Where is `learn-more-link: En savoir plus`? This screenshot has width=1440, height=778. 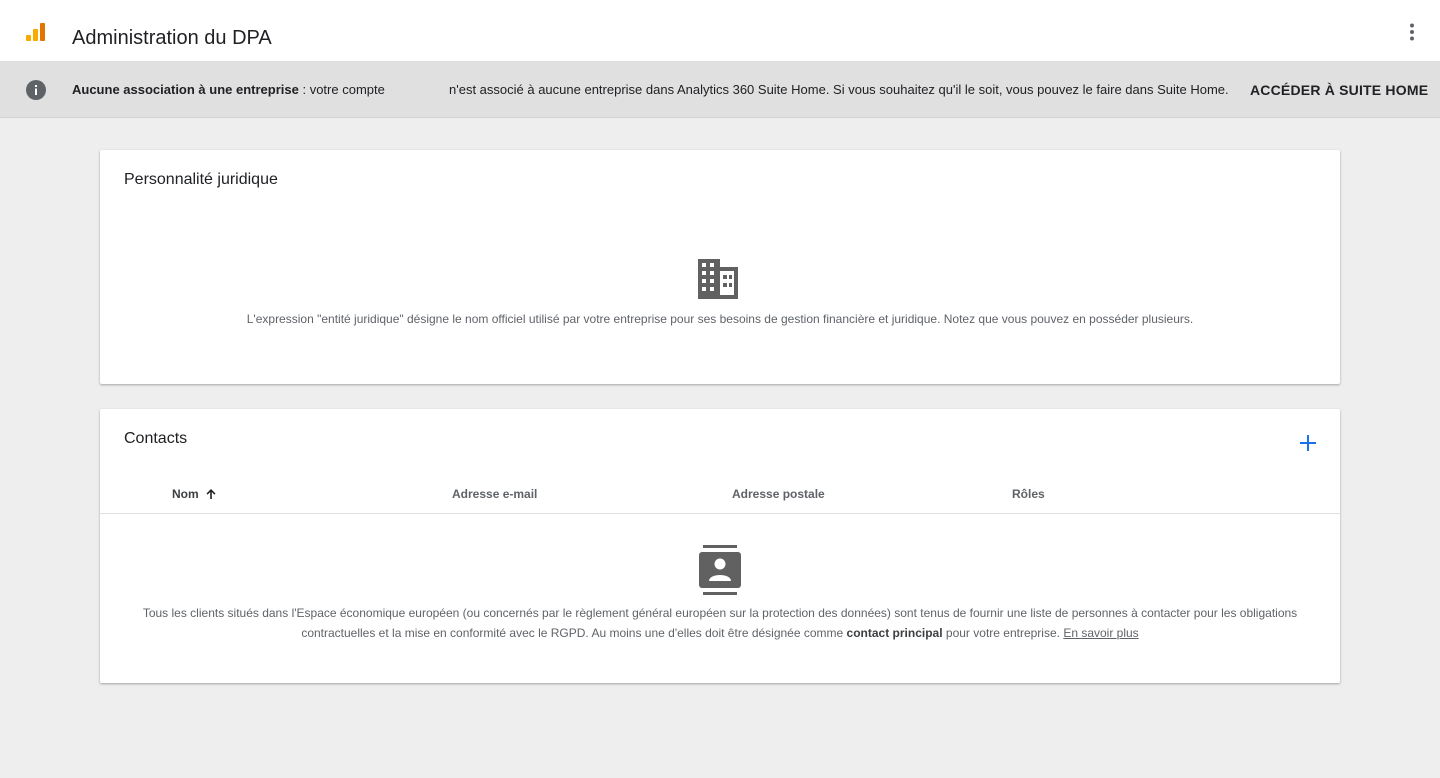
learn-more-link: En savoir plus is located at coordinates (1100, 633).